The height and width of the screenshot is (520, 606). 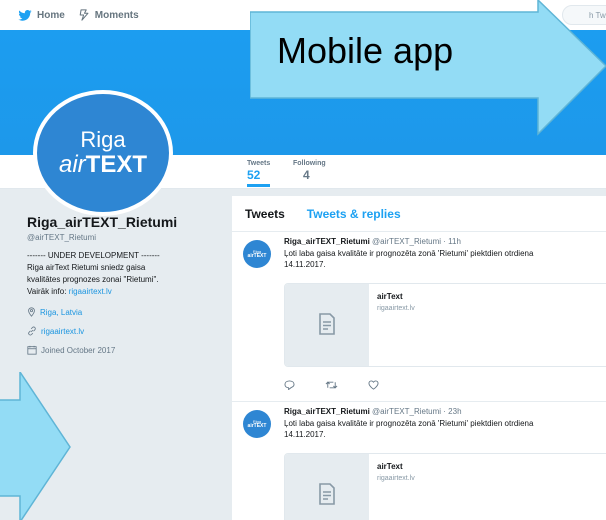 What do you see at coordinates (90, 291) in the screenshot?
I see `bio-link: rigaairtext.lv` at bounding box center [90, 291].